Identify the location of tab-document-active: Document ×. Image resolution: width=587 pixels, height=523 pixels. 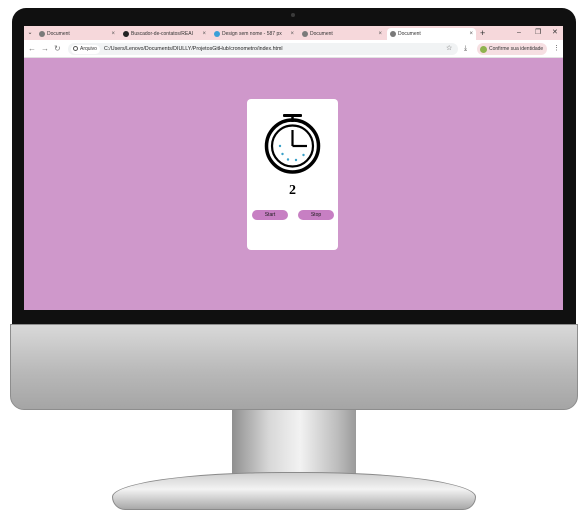
(431, 34).